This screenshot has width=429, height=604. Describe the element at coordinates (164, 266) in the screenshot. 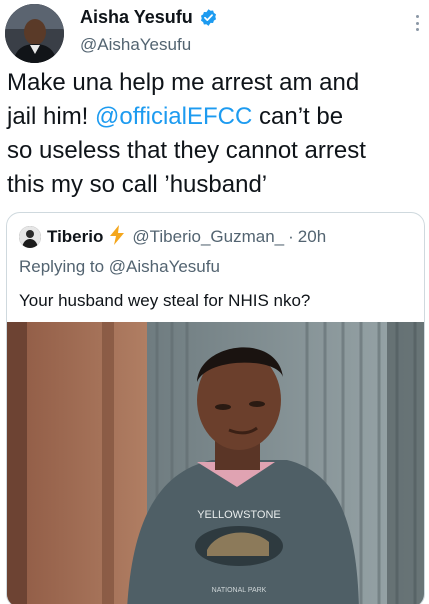

I see `replying-to-mention: @AishaYesufu` at that location.